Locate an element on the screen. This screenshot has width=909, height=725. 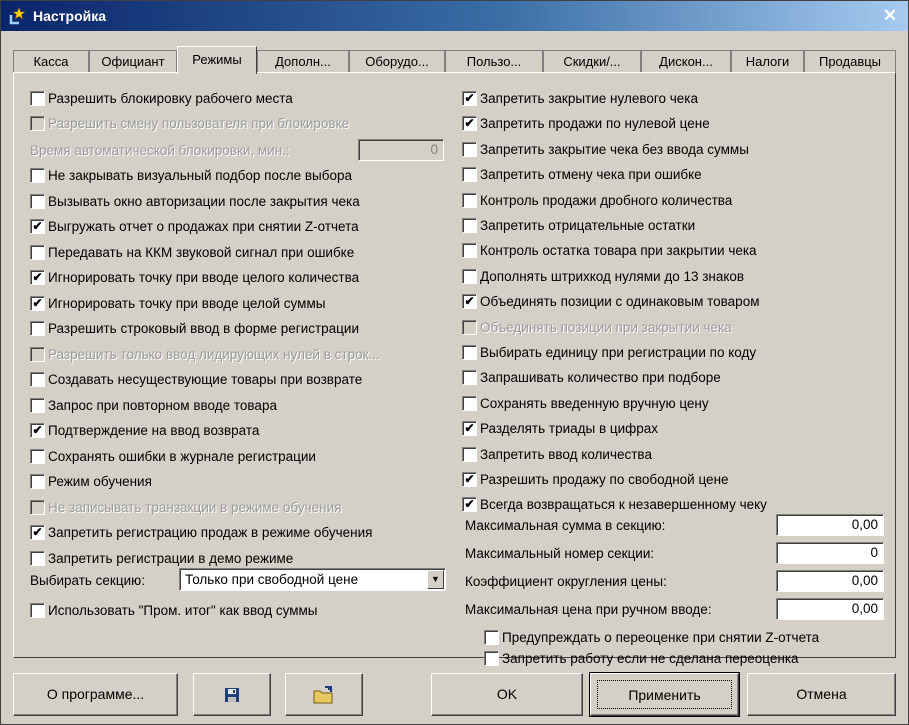
option-row: ✔ Запретить закрытие нулевого чека is located at coordinates (580, 98).